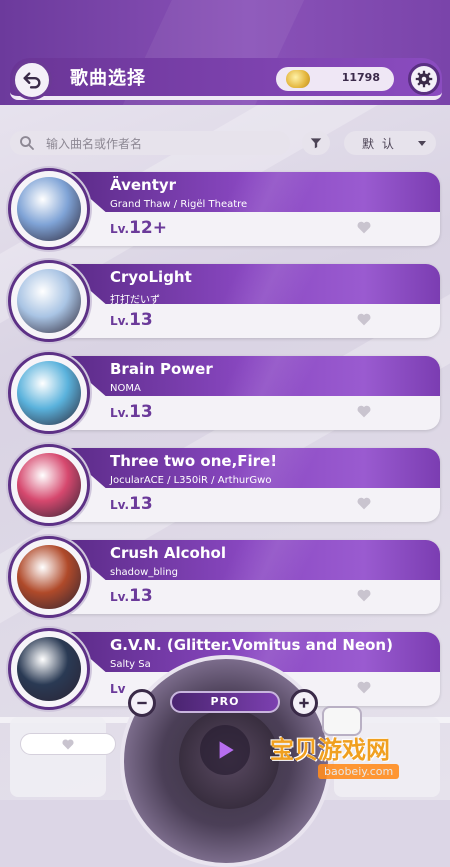 The height and width of the screenshot is (867, 450). I want to click on settings-button, so click(424, 79).